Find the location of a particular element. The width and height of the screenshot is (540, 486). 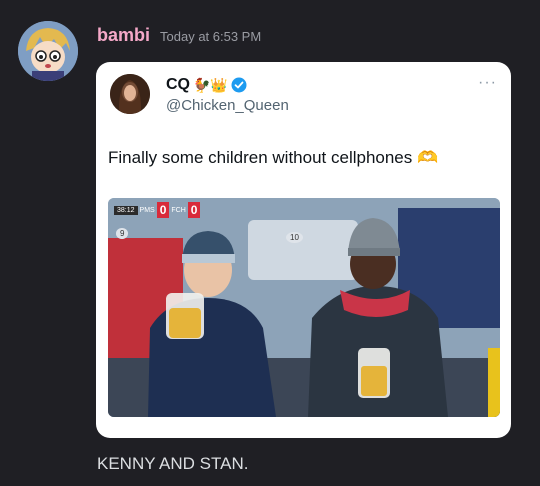

tweet-author-avatar is located at coordinates (130, 94).